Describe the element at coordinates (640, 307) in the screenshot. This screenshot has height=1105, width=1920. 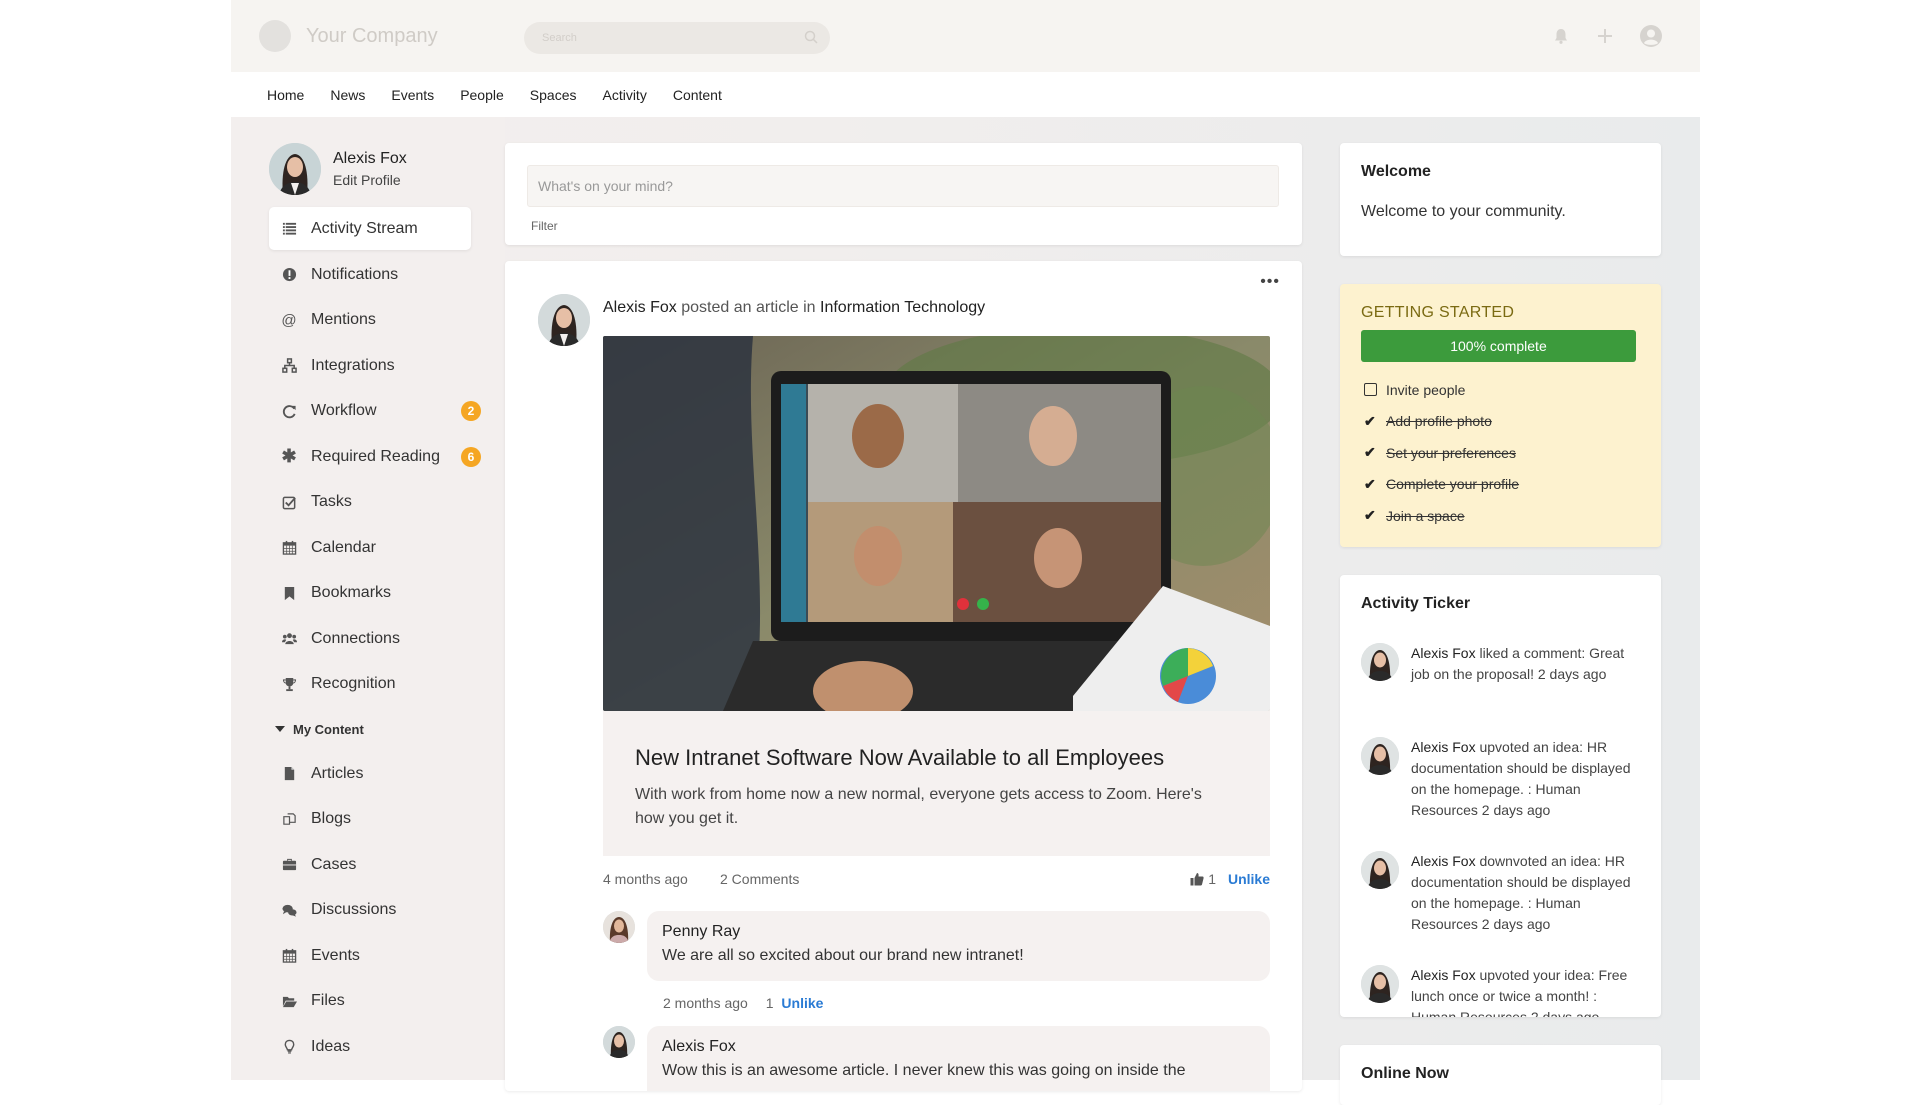
I see `post-author-link: Alexis Fox` at that location.